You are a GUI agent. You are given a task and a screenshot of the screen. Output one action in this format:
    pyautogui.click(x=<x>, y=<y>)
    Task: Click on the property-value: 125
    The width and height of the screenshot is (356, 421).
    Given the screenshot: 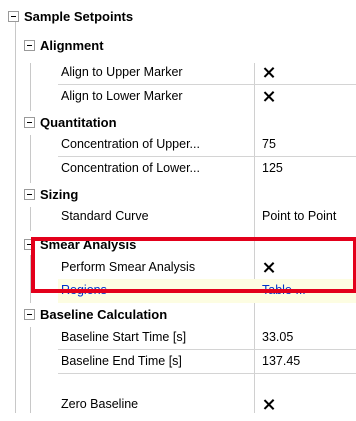 What is the action you would take?
    pyautogui.click(x=272, y=168)
    